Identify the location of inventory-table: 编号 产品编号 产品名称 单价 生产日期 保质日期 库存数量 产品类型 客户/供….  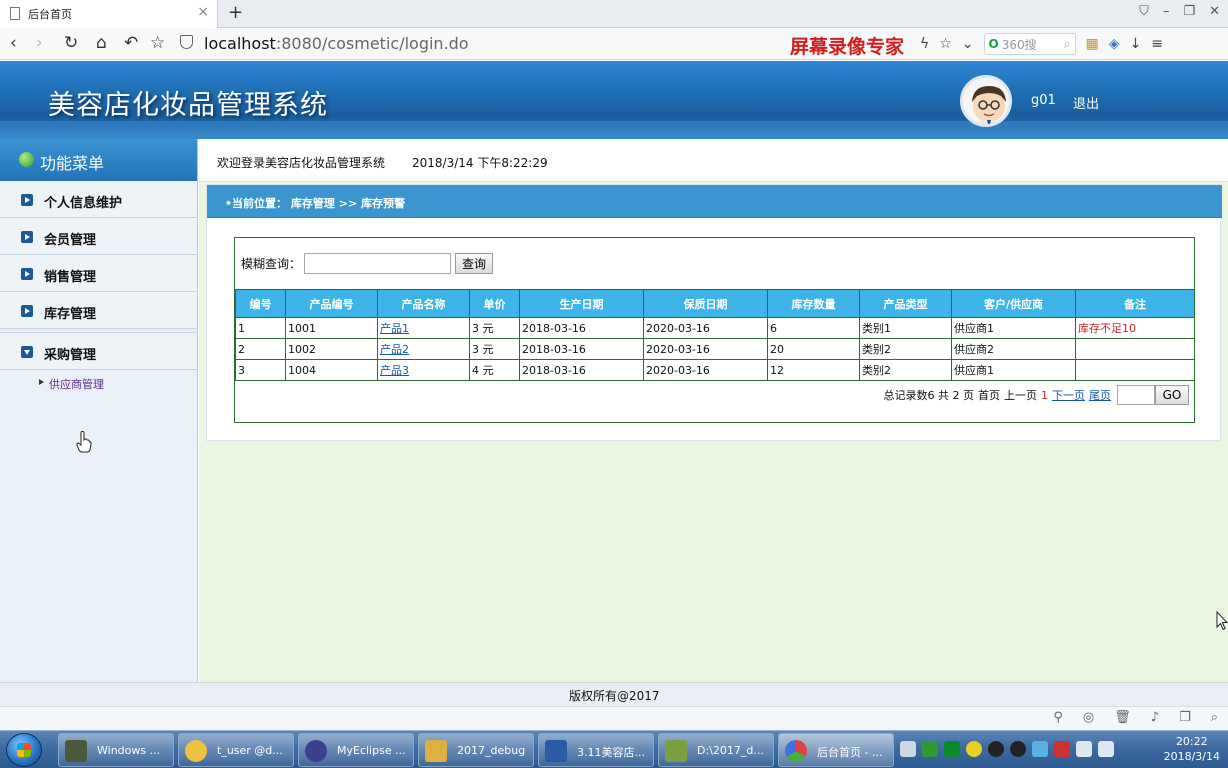
(715, 335).